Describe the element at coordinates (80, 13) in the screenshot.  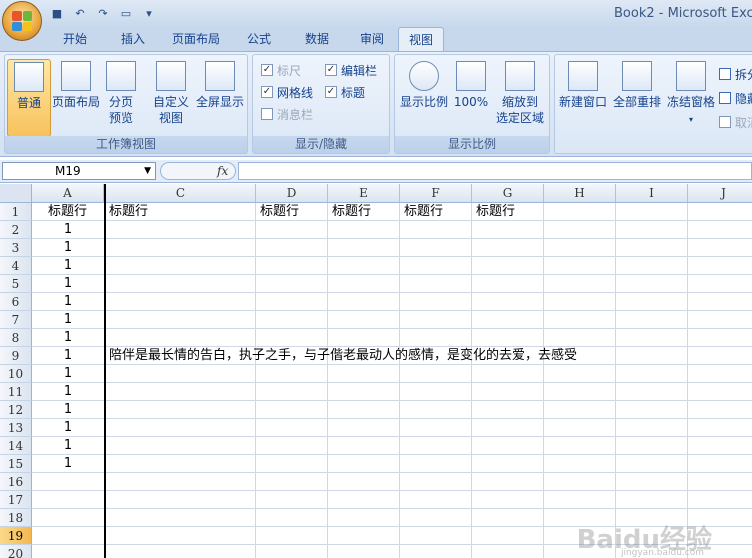
I see `undo-icon: ↶` at that location.